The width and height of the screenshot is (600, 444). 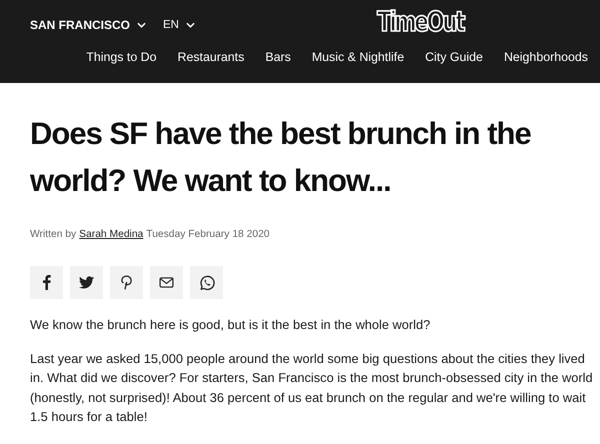 I want to click on share-email-button, so click(x=166, y=282).